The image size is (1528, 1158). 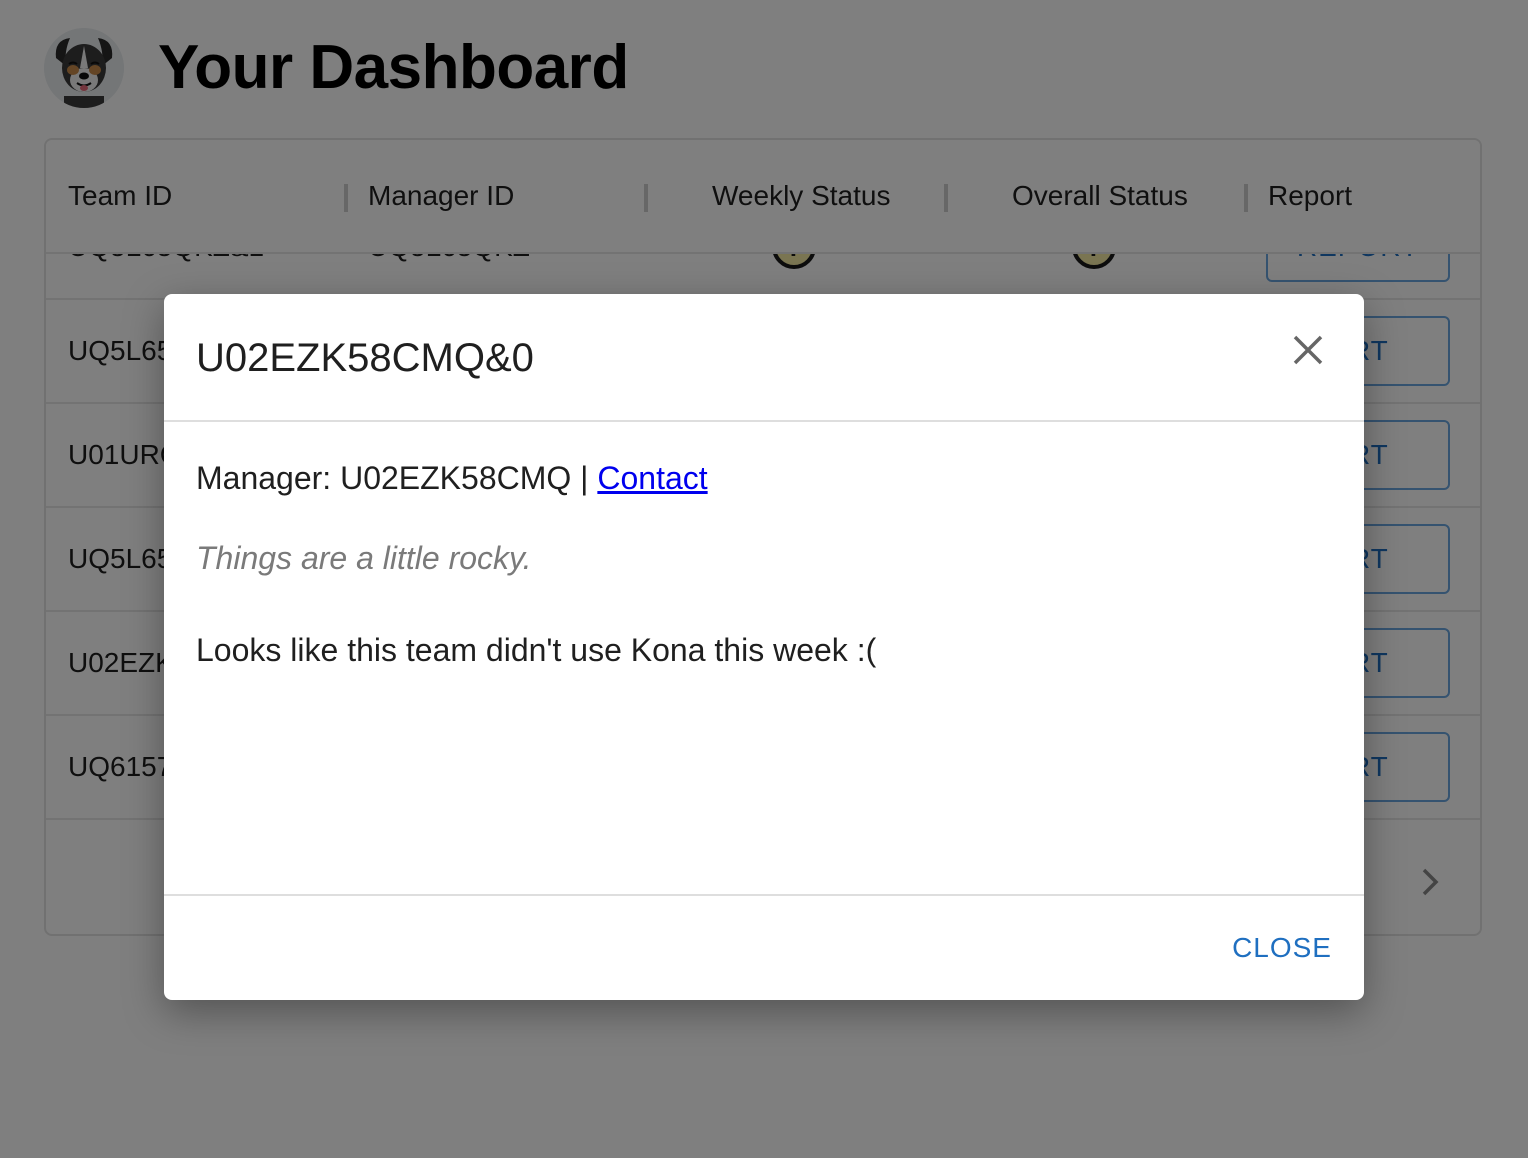 What do you see at coordinates (652, 478) in the screenshot?
I see `contact-link: Contact` at bounding box center [652, 478].